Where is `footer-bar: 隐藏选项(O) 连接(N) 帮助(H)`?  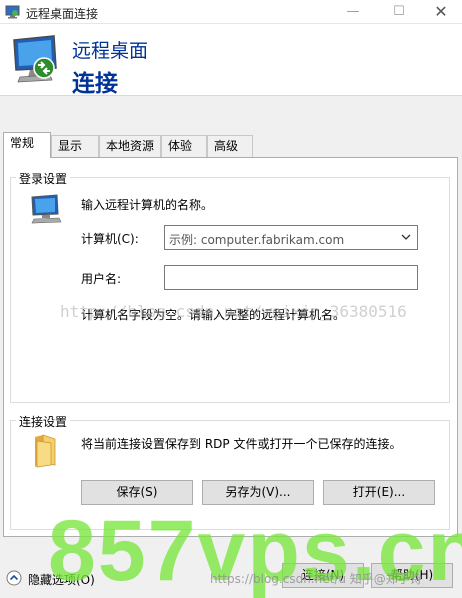
footer-bar: 隐藏选项(O) 连接(N) 帮助(H) is located at coordinates (231, 573).